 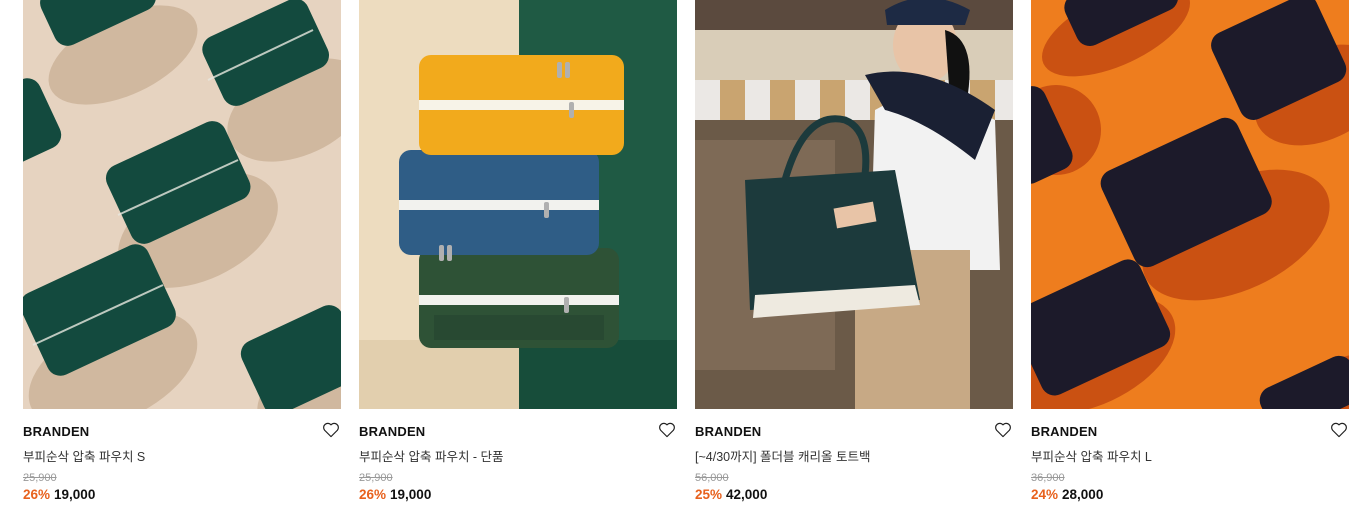 What do you see at coordinates (84, 455) in the screenshot?
I see `product-name: 부피순삭 압축 파우치 S` at bounding box center [84, 455].